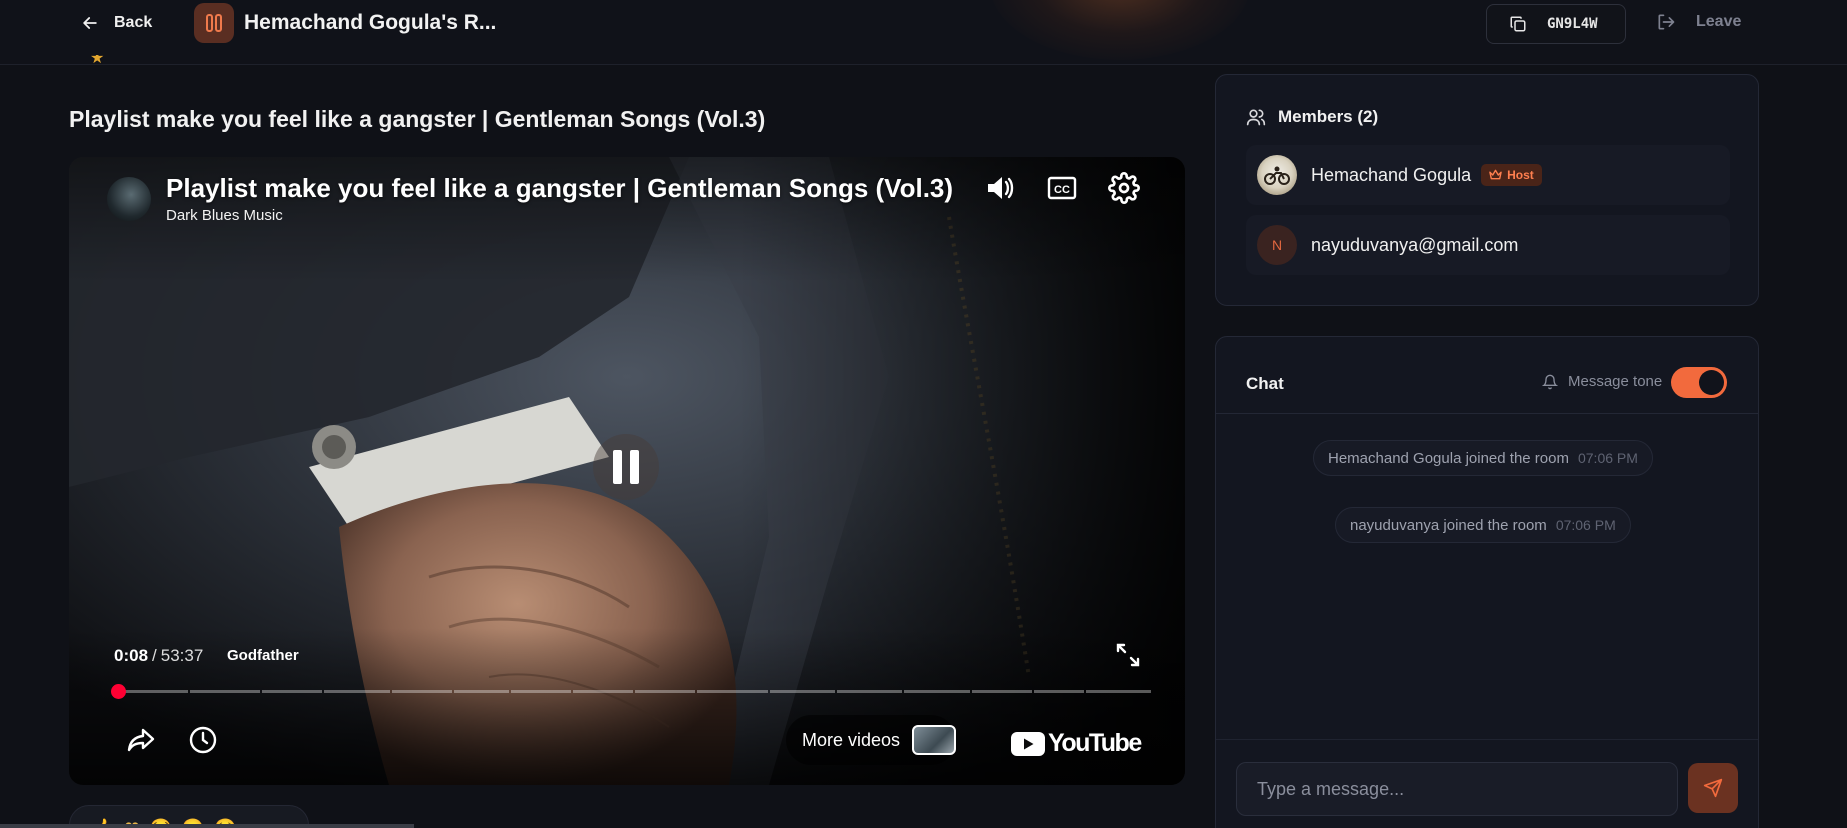  I want to click on motorbike-icon, so click(1277, 175).